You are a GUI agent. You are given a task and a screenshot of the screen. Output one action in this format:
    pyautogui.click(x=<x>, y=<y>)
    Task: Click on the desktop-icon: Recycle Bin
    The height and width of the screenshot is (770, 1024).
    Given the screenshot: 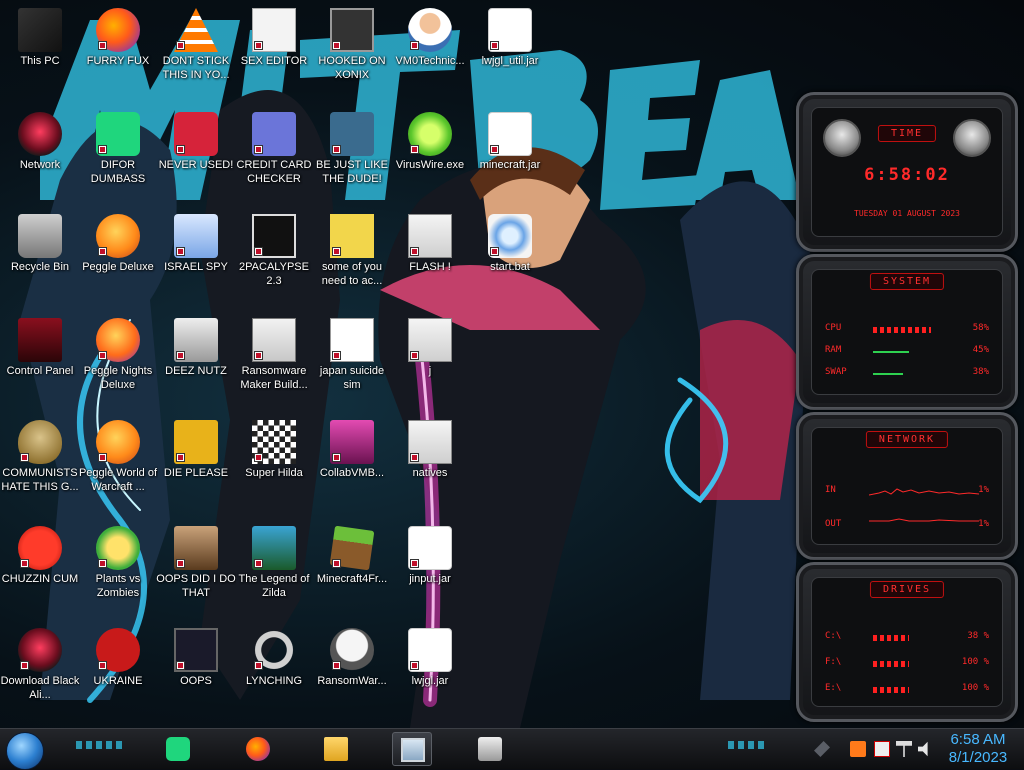 What is the action you would take?
    pyautogui.click(x=40, y=241)
    